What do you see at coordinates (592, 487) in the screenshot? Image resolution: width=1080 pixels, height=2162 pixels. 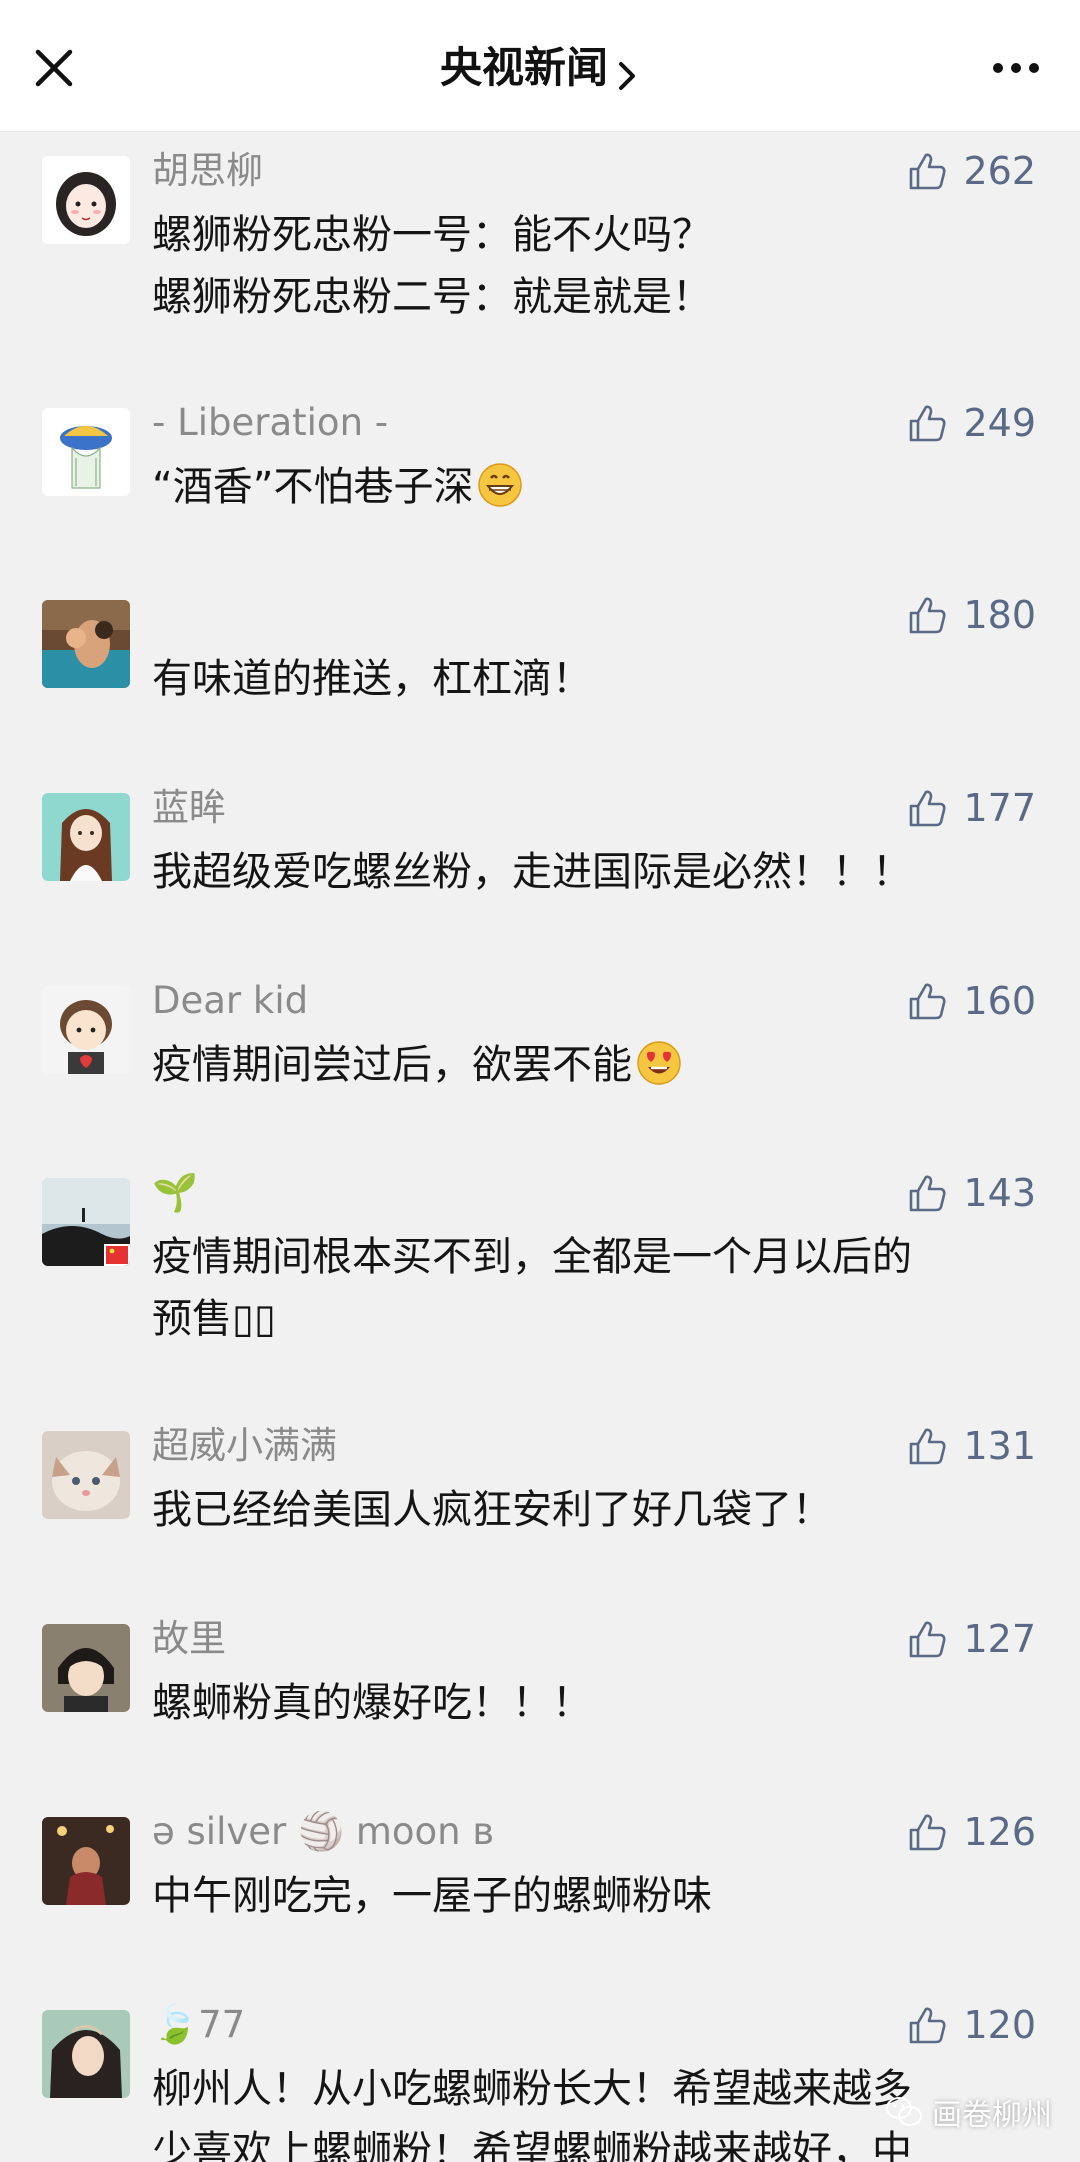 I see `comment-text: “酒香”不怕巷子深` at bounding box center [592, 487].